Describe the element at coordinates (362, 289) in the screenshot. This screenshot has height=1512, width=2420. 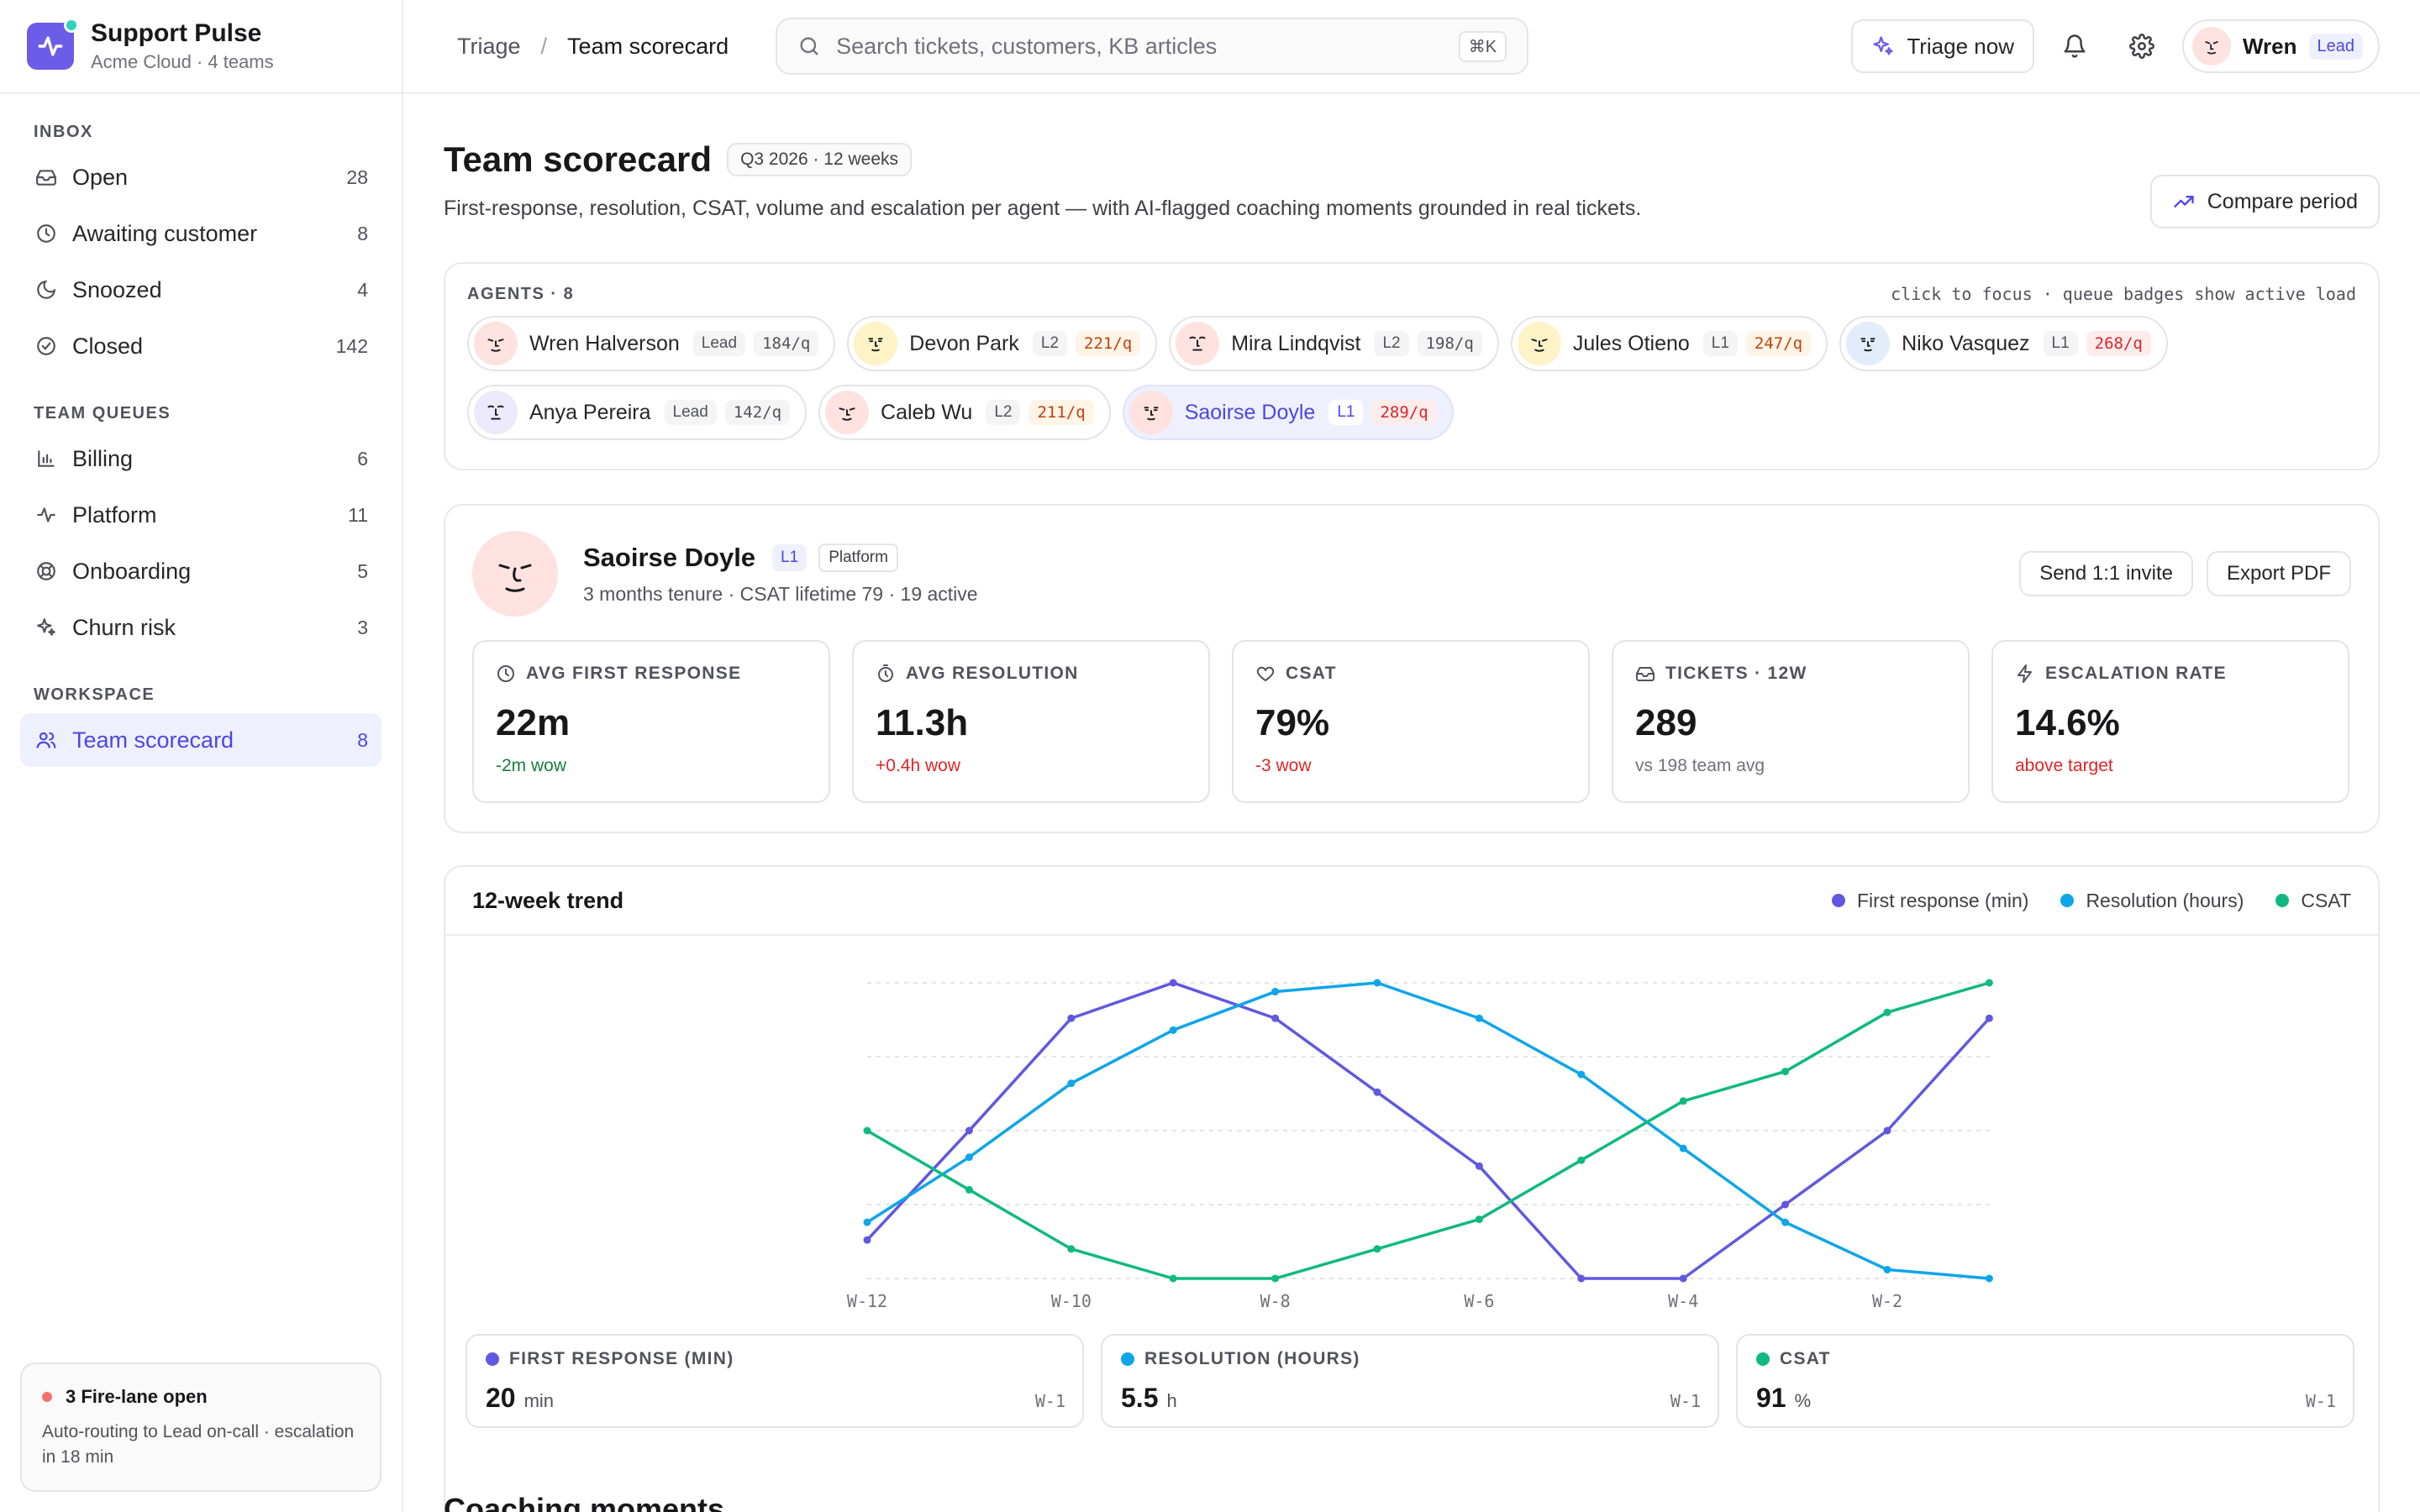
I see `sidebar-item-count: 4` at that location.